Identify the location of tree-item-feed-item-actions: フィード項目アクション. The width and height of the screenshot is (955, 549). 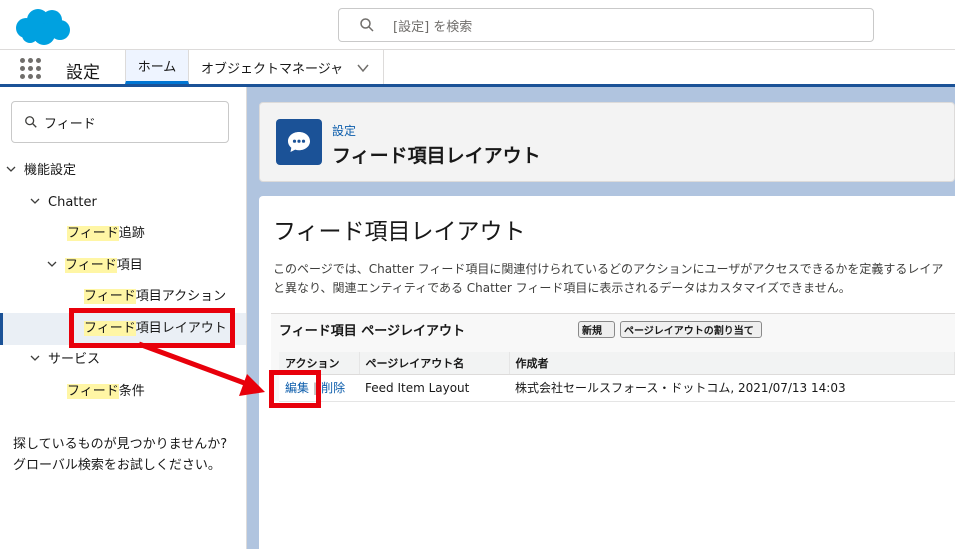
(155, 297).